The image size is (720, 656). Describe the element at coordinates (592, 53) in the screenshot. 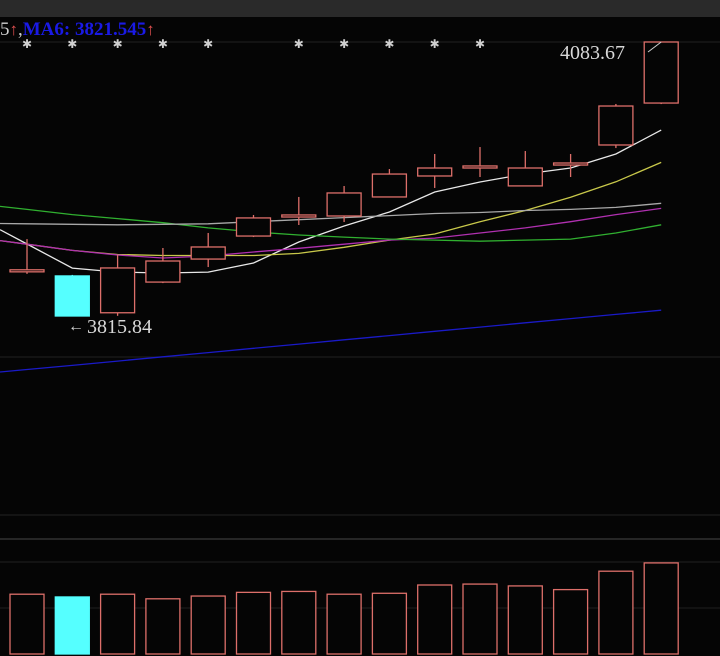

I see `high-price-label: 4083.67` at that location.